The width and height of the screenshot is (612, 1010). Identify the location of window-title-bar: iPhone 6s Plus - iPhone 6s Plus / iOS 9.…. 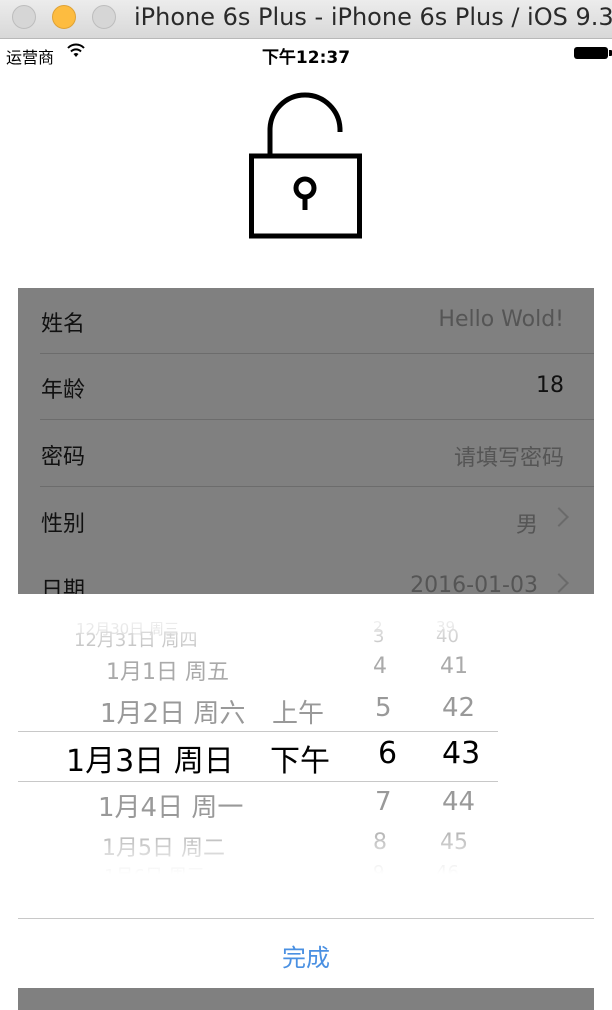
(306, 19).